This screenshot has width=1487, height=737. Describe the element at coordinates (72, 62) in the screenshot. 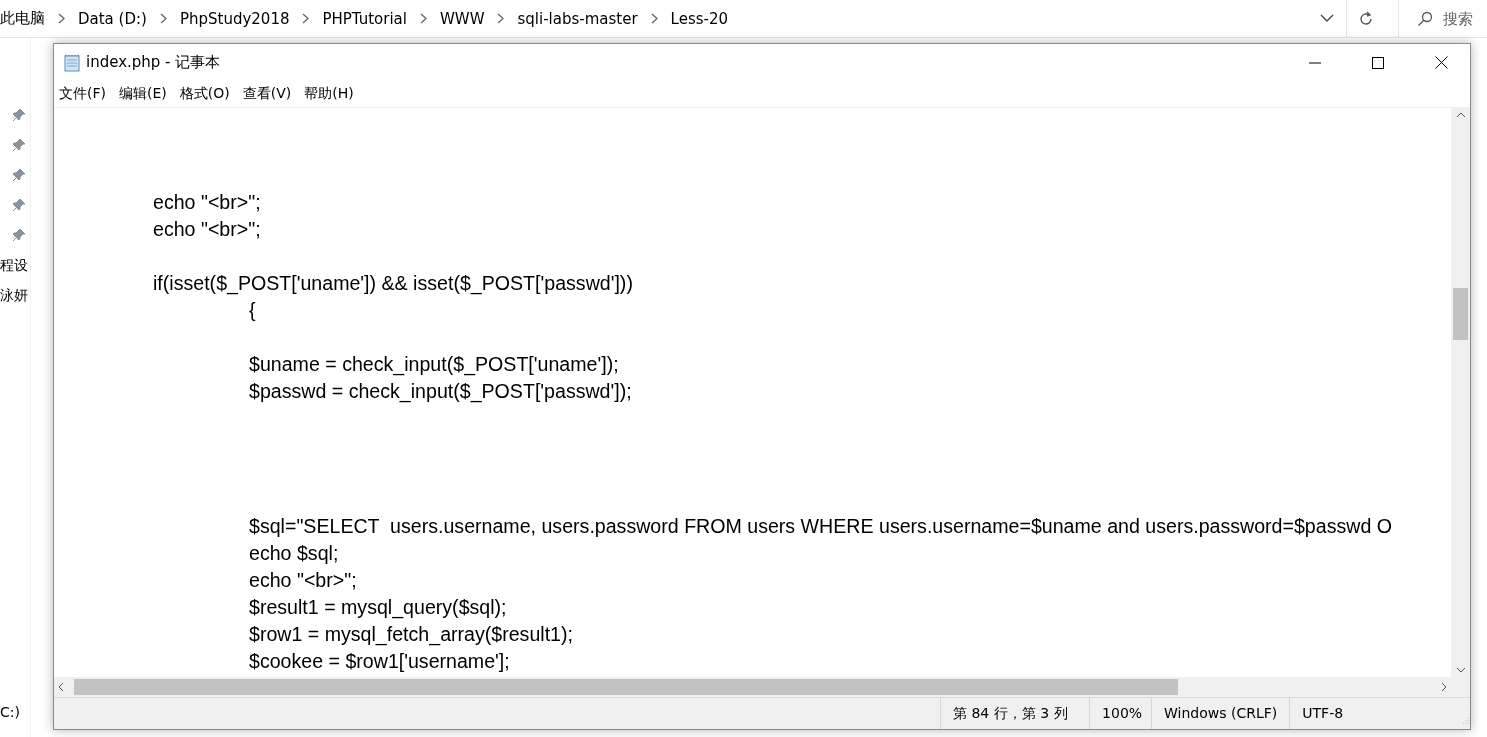

I see `notepad-icon` at that location.